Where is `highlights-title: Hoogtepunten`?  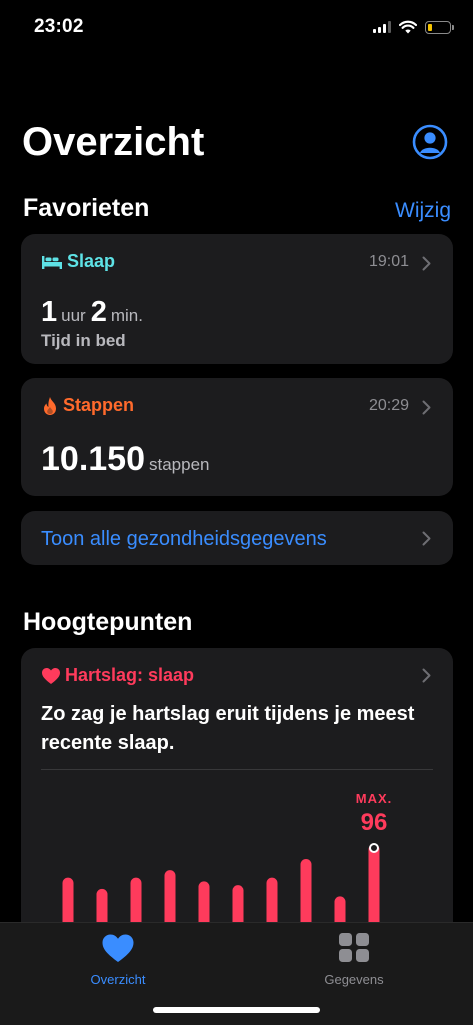 highlights-title: Hoogtepunten is located at coordinates (108, 622).